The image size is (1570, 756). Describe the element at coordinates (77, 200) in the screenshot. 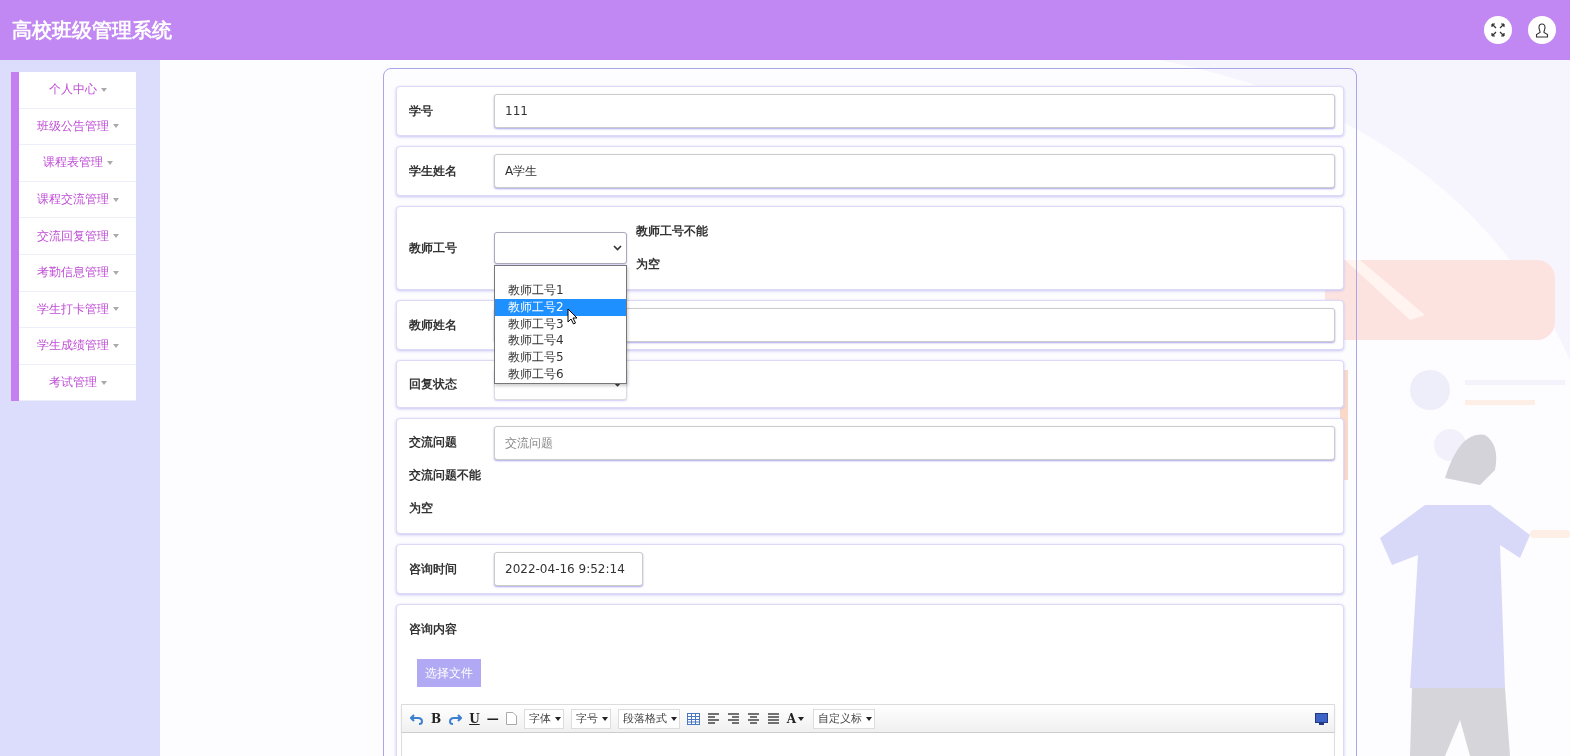

I see `menu-item: 课程交流管理` at that location.